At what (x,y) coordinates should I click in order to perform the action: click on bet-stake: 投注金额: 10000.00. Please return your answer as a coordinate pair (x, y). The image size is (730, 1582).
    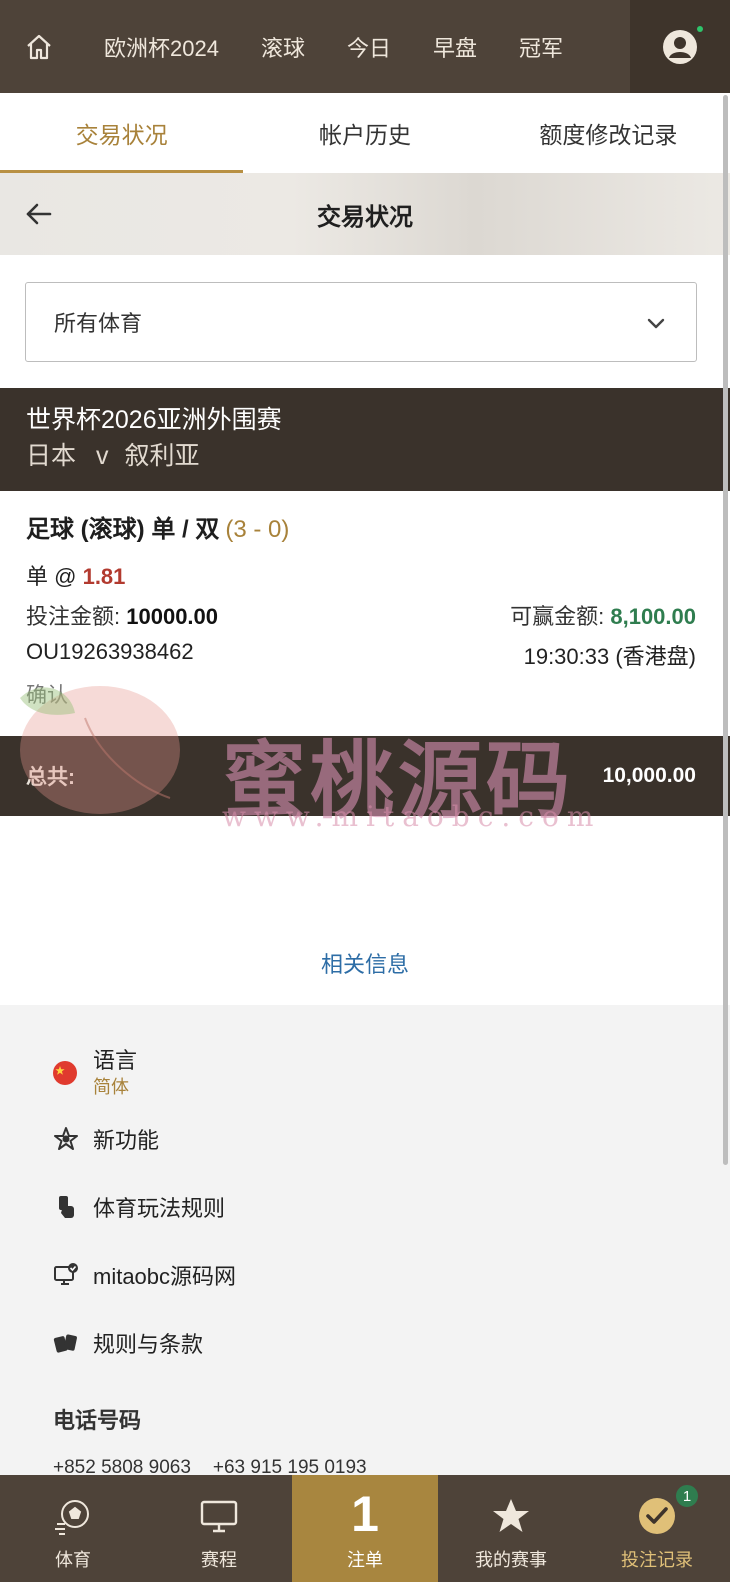
    Looking at the image, I should click on (122, 615).